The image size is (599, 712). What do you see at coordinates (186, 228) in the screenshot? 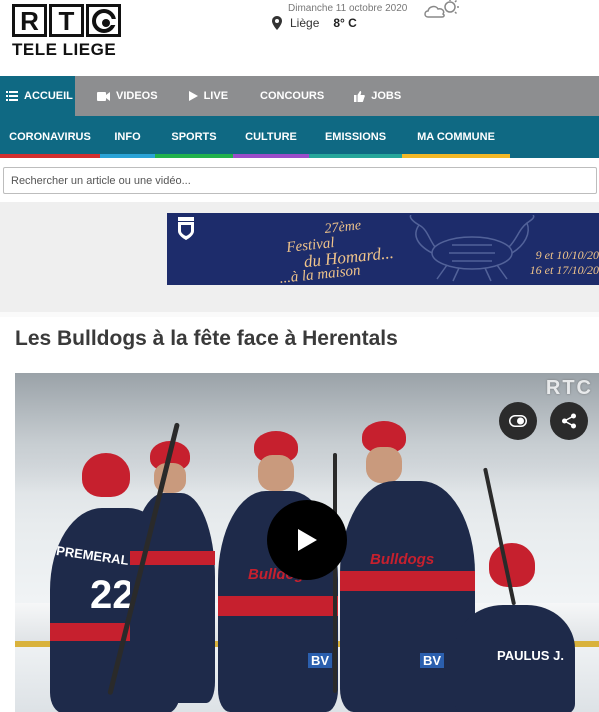
I see `crest-icon` at bounding box center [186, 228].